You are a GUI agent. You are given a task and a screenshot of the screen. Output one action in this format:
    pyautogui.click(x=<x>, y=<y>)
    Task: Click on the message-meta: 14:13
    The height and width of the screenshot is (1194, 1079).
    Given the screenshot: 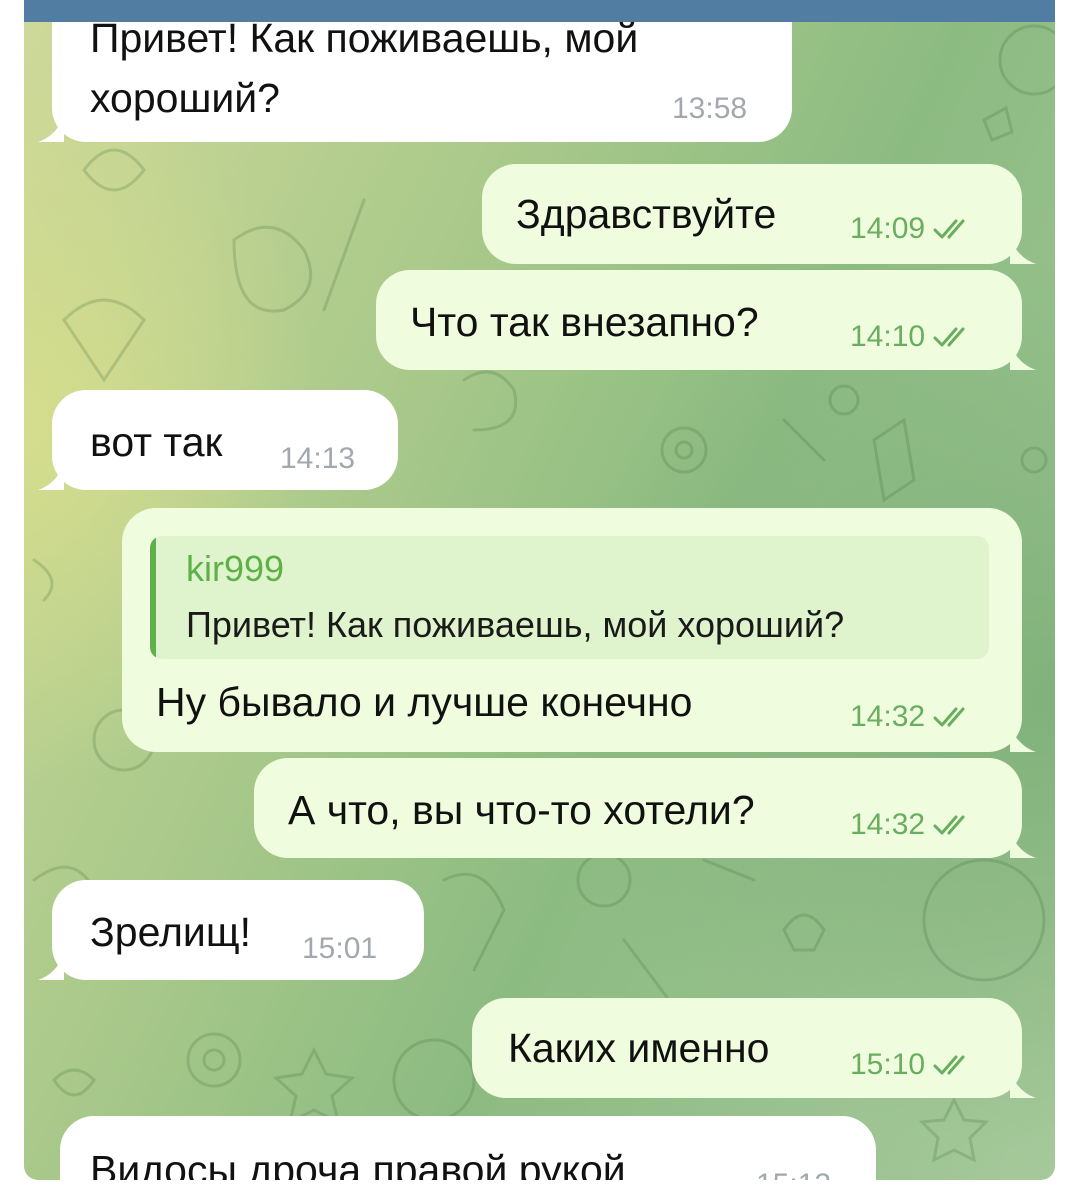 What is the action you would take?
    pyautogui.click(x=317, y=459)
    